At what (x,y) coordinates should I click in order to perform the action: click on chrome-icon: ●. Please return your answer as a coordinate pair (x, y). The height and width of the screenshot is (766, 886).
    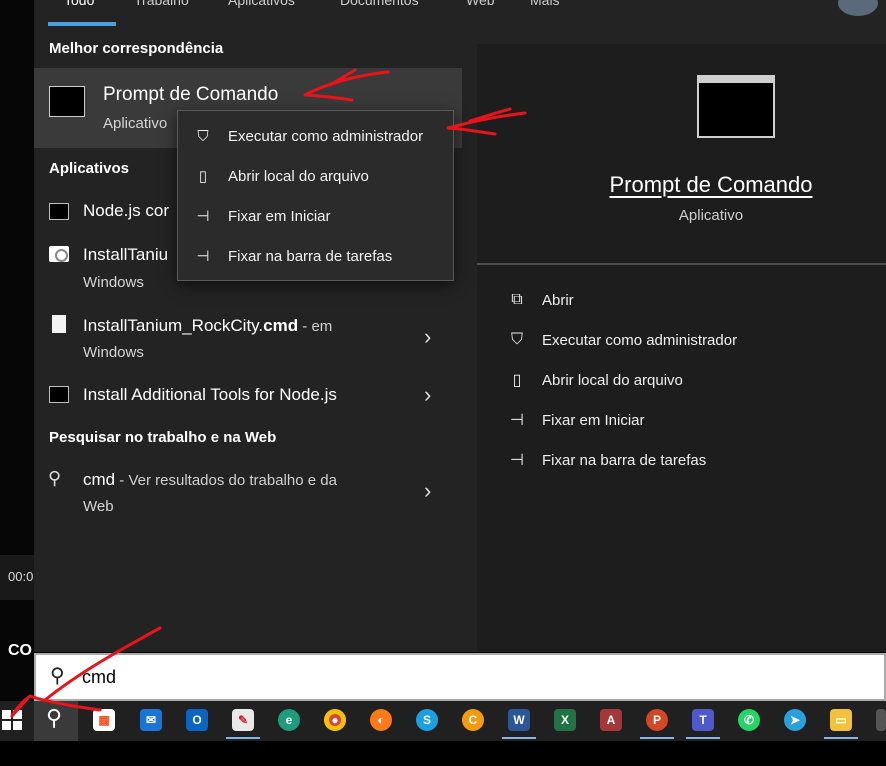
    Looking at the image, I should click on (335, 720).